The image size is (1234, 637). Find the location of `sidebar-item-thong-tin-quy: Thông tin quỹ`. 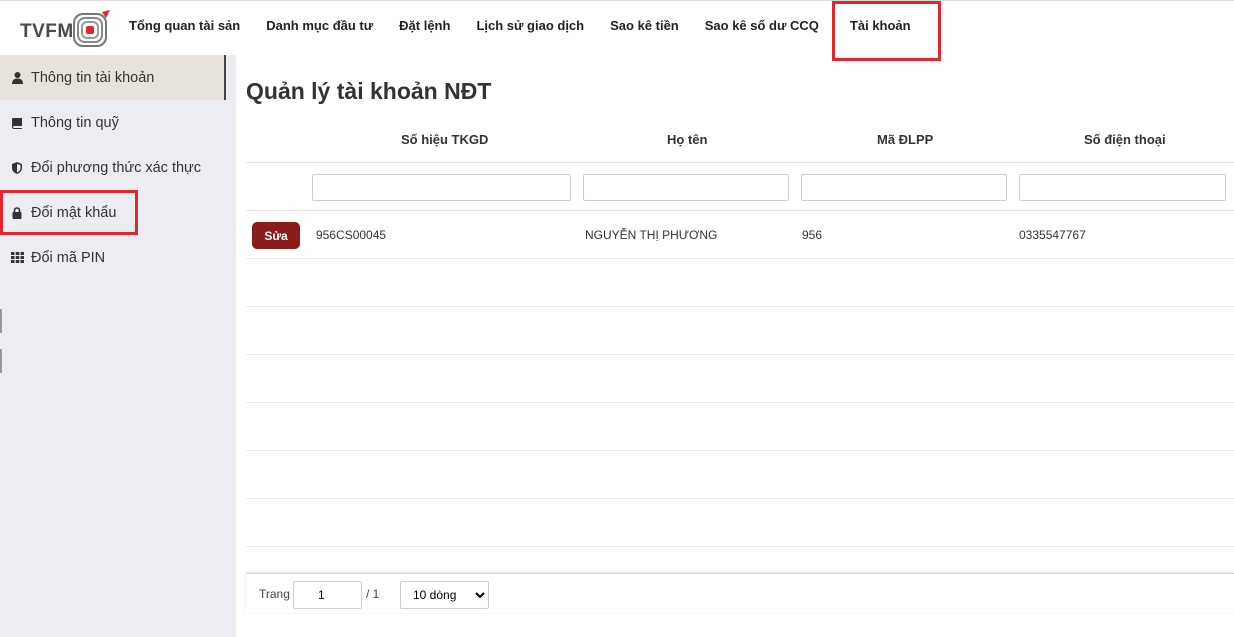

sidebar-item-thong-tin-quy: Thông tin quỹ is located at coordinates (113, 122).